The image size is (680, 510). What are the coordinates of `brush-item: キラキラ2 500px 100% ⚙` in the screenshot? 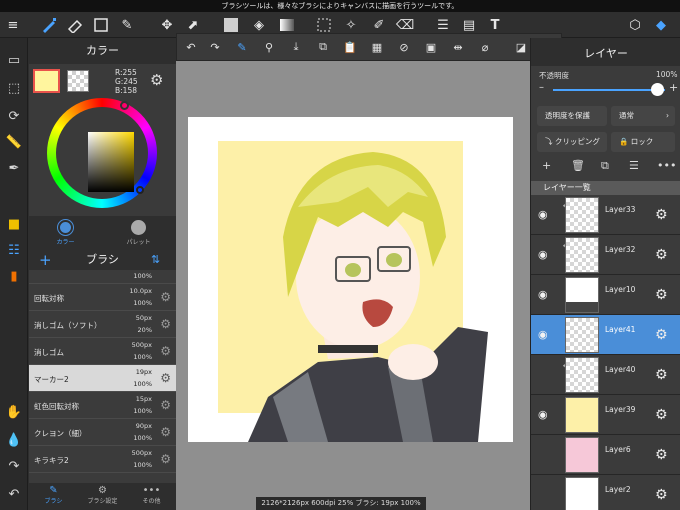 It's located at (102, 459).